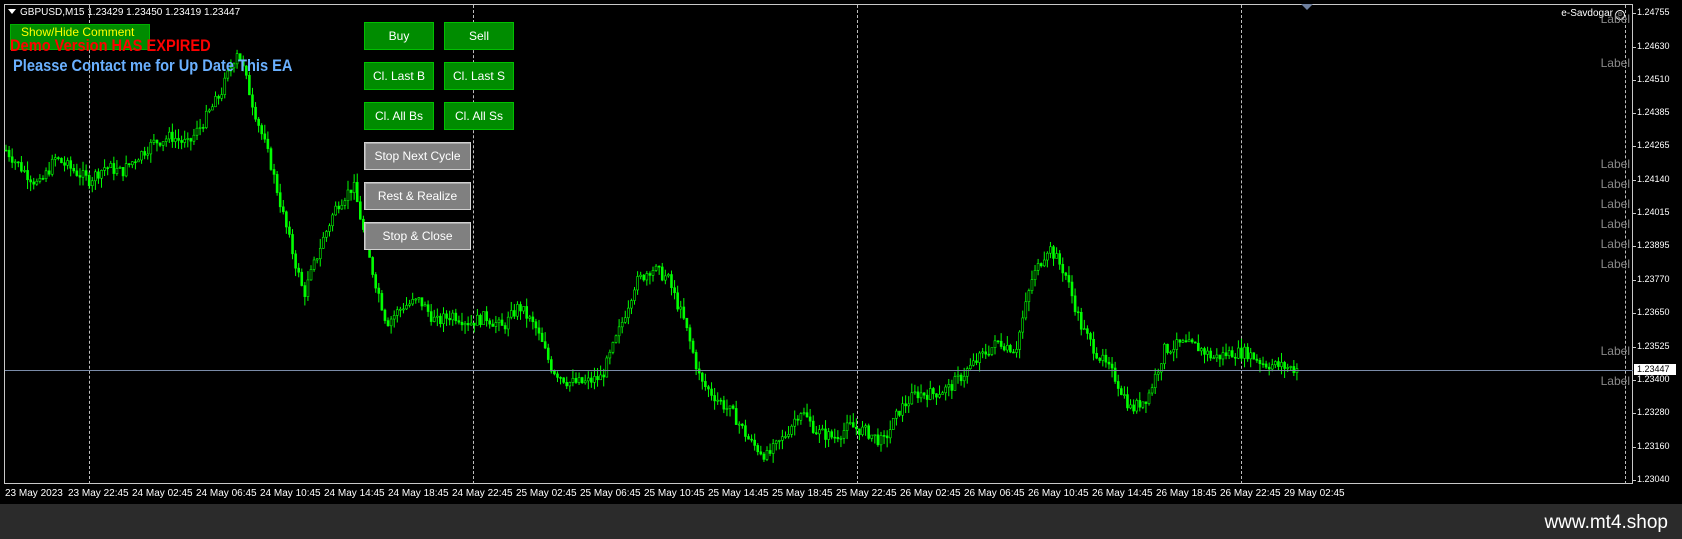 The image size is (1682, 539). Describe the element at coordinates (399, 36) in the screenshot. I see `buy-button: Buy` at that location.